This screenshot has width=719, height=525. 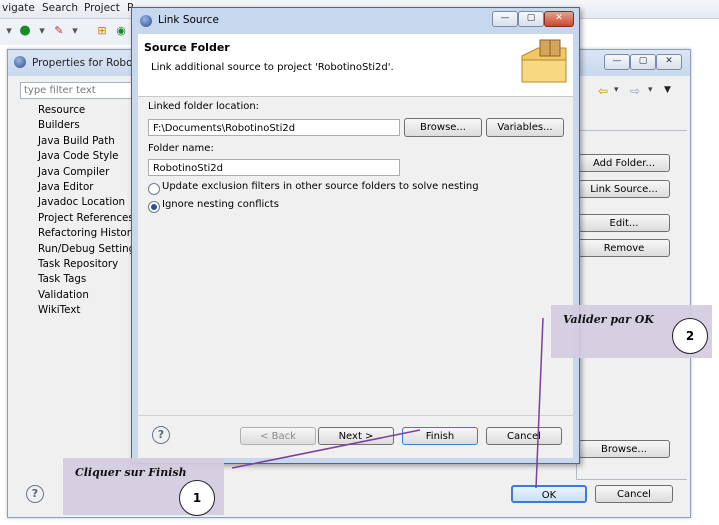 What do you see at coordinates (326, 449) in the screenshot?
I see `finish-arrow-line` at bounding box center [326, 449].